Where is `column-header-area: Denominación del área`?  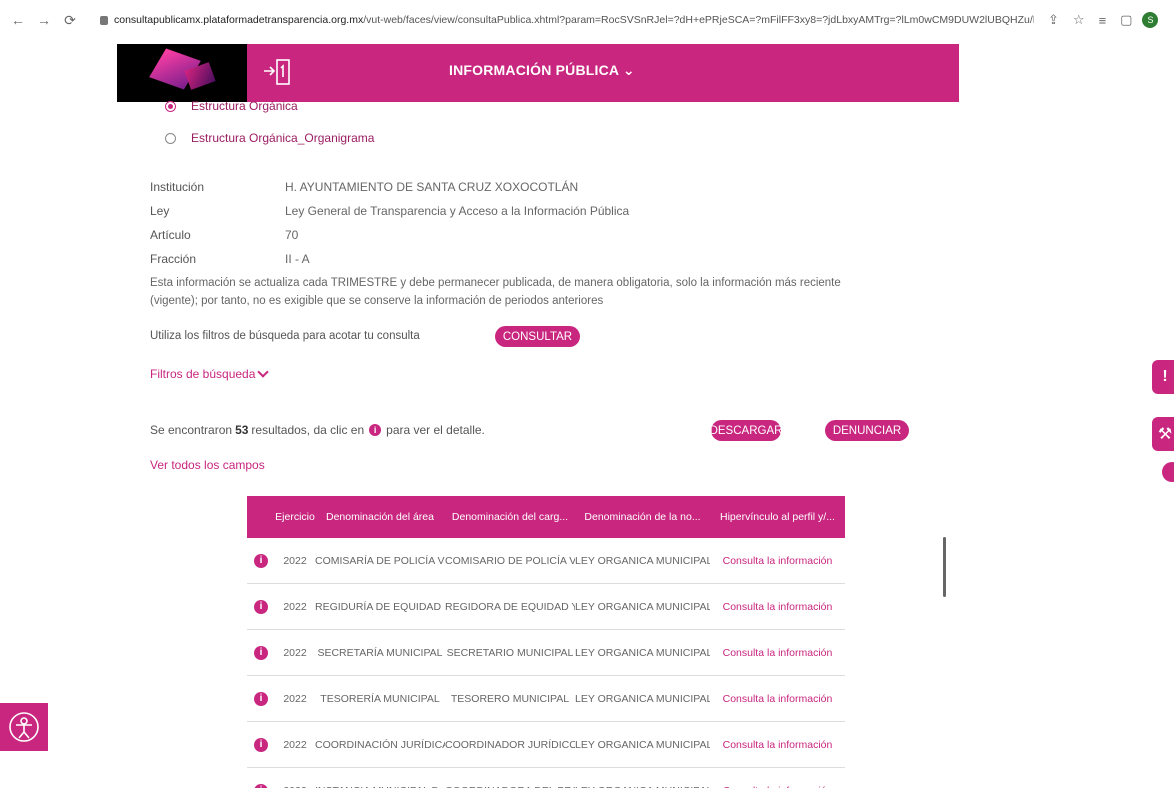
column-header-area: Denominación del área is located at coordinates (380, 517).